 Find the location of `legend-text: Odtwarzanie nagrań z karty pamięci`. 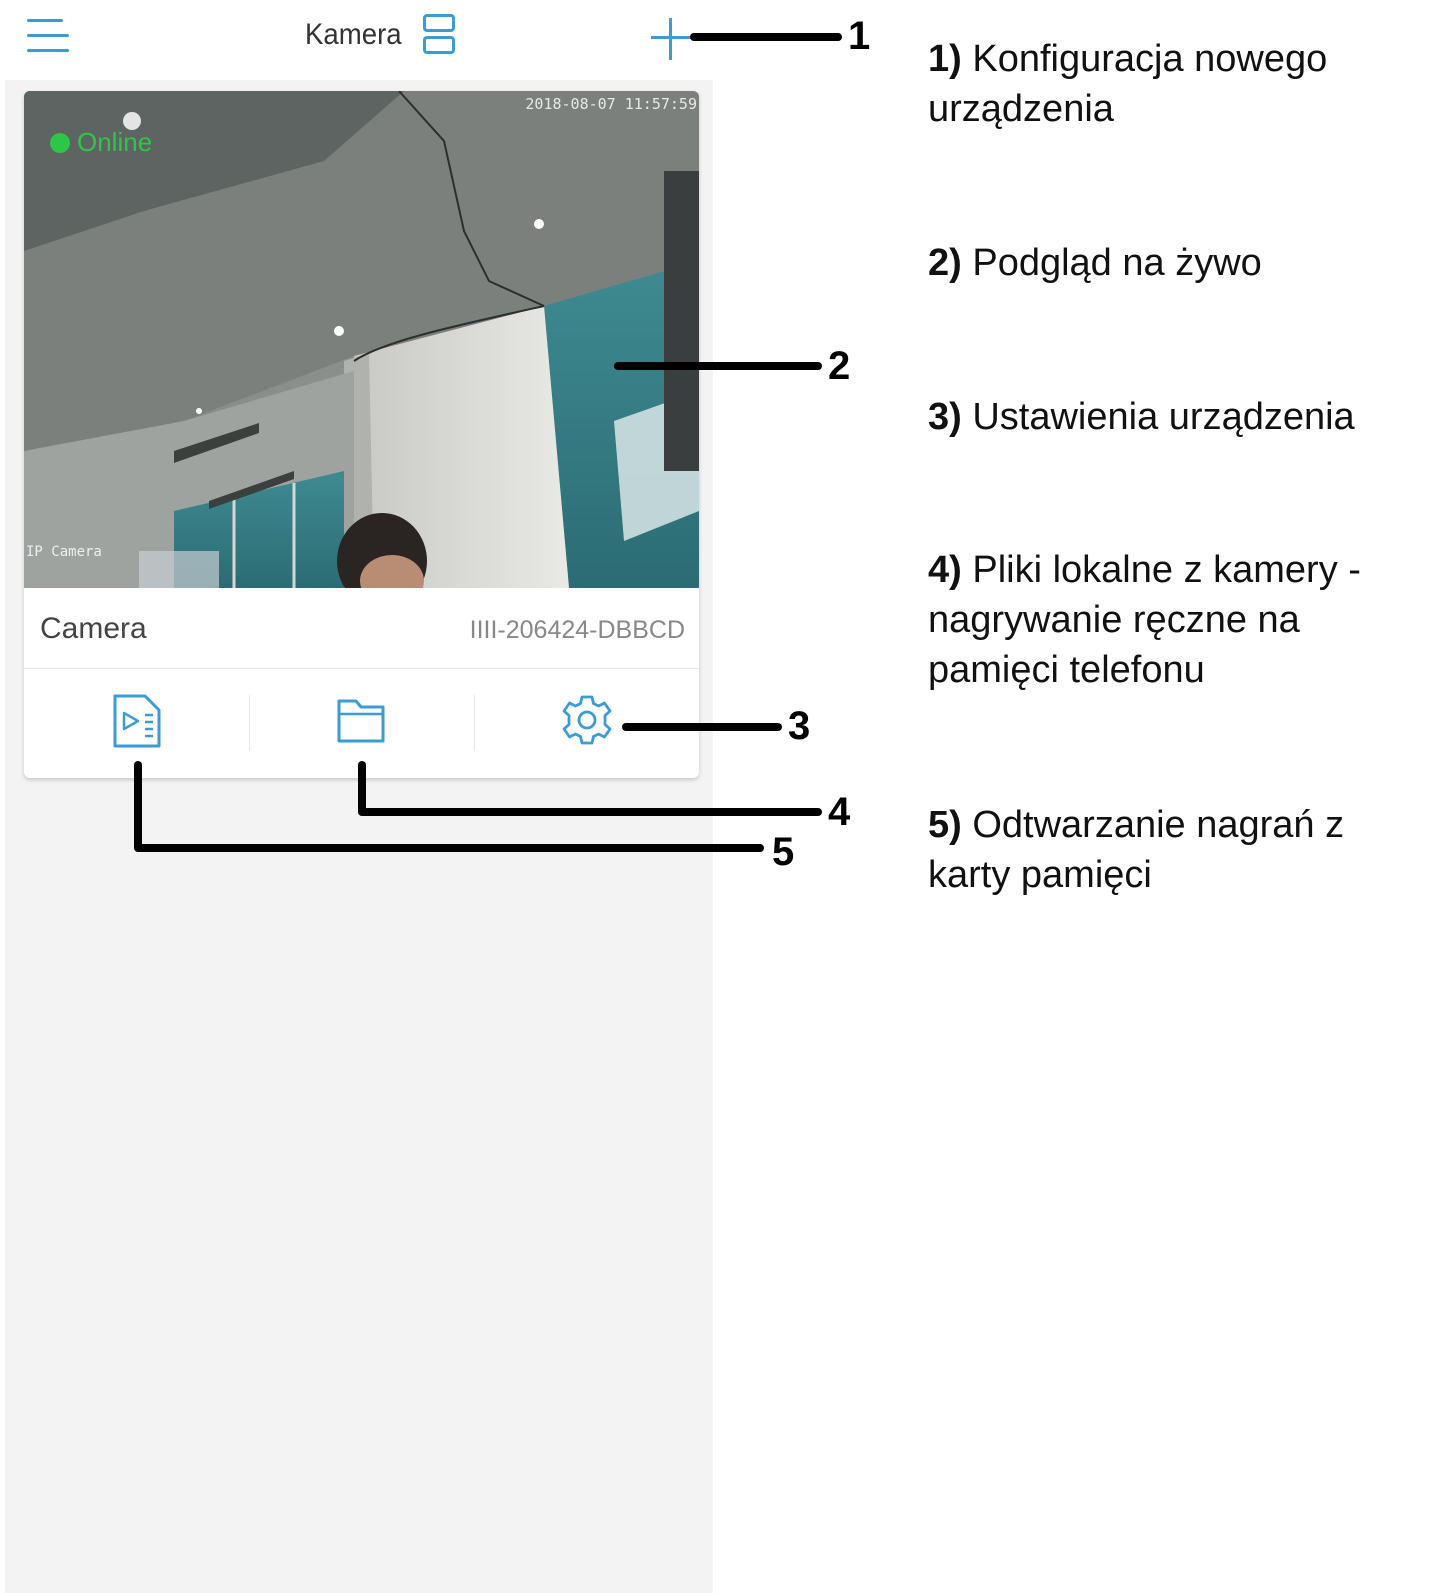

legend-text: Odtwarzanie nagrań z karty pamięci is located at coordinates (1136, 850).